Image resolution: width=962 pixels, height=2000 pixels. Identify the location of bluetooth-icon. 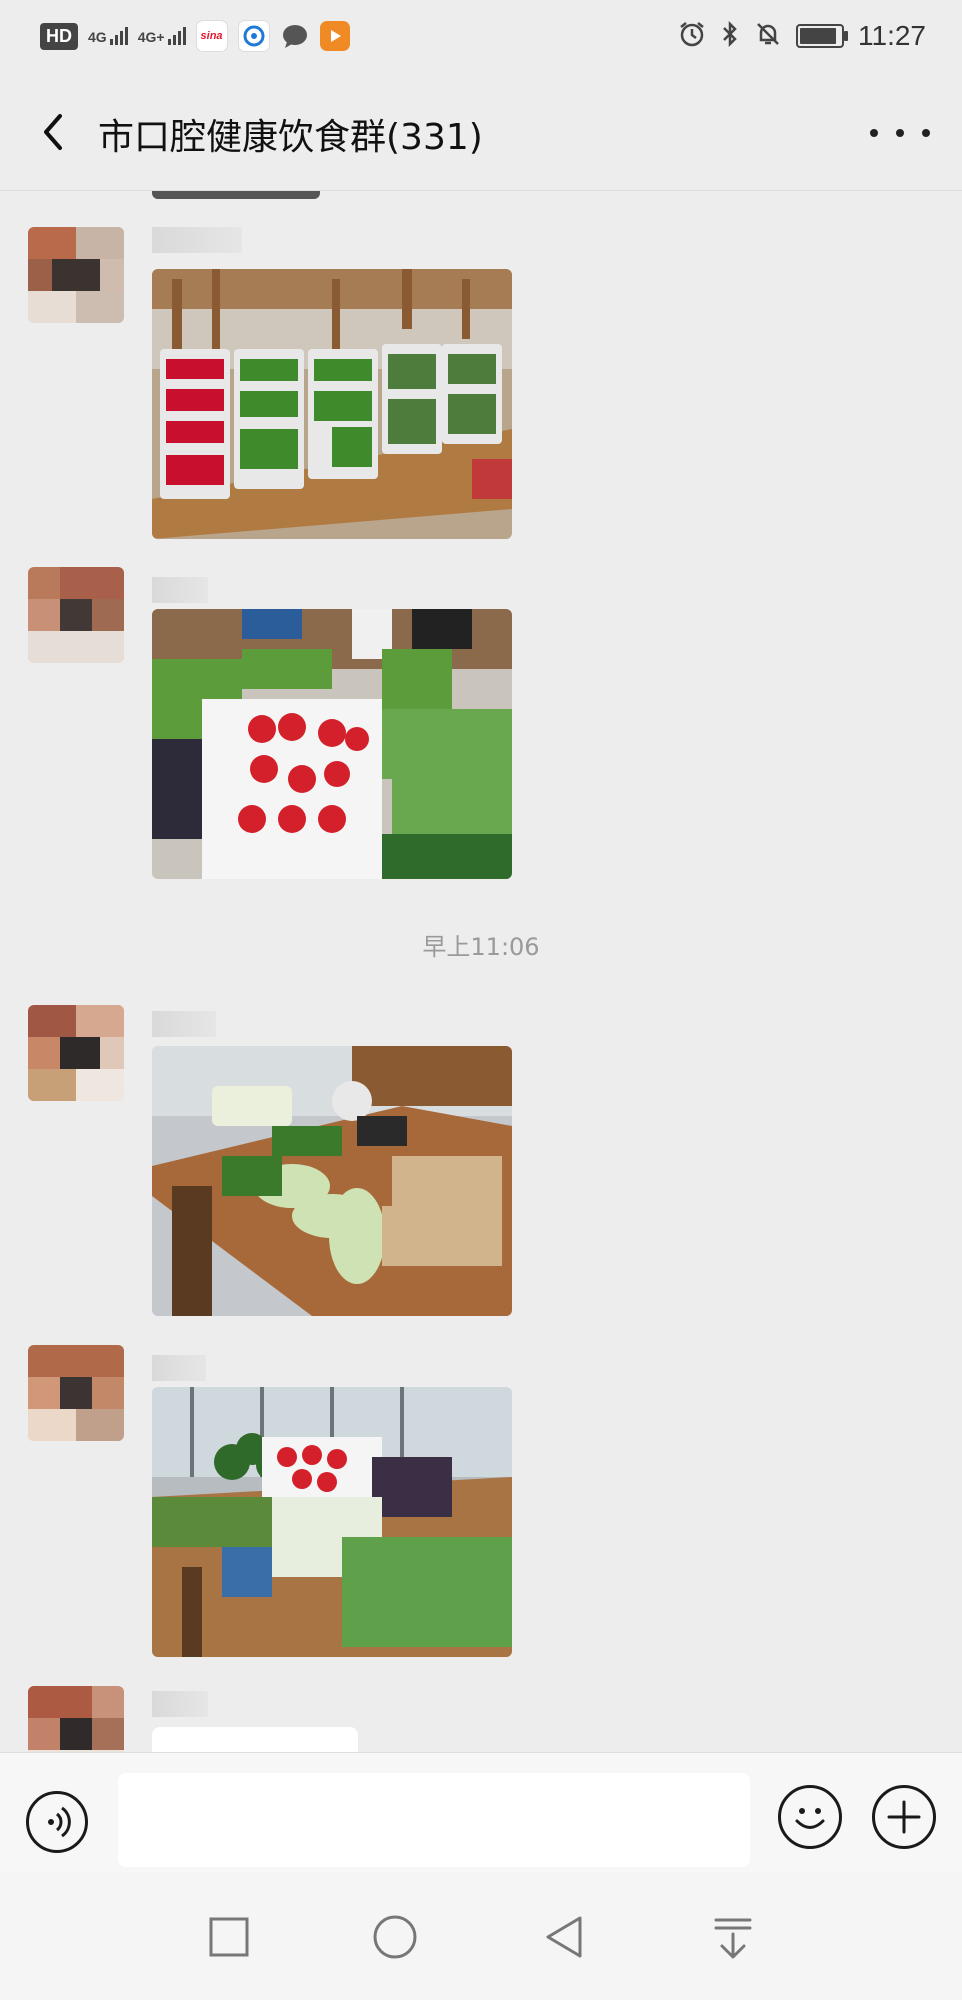
(730, 36).